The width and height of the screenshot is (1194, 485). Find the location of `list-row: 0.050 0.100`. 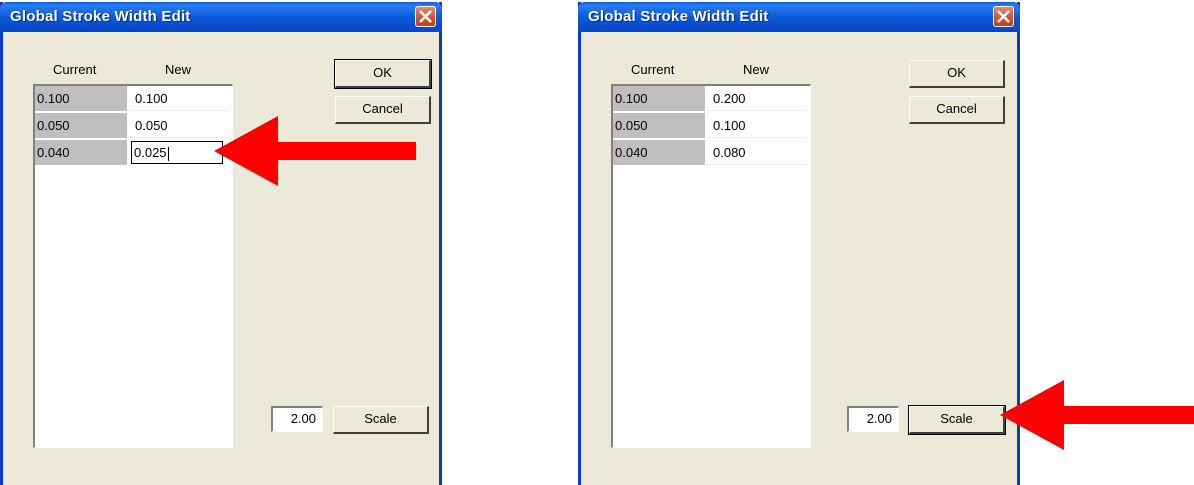

list-row: 0.050 0.100 is located at coordinates (711, 126).